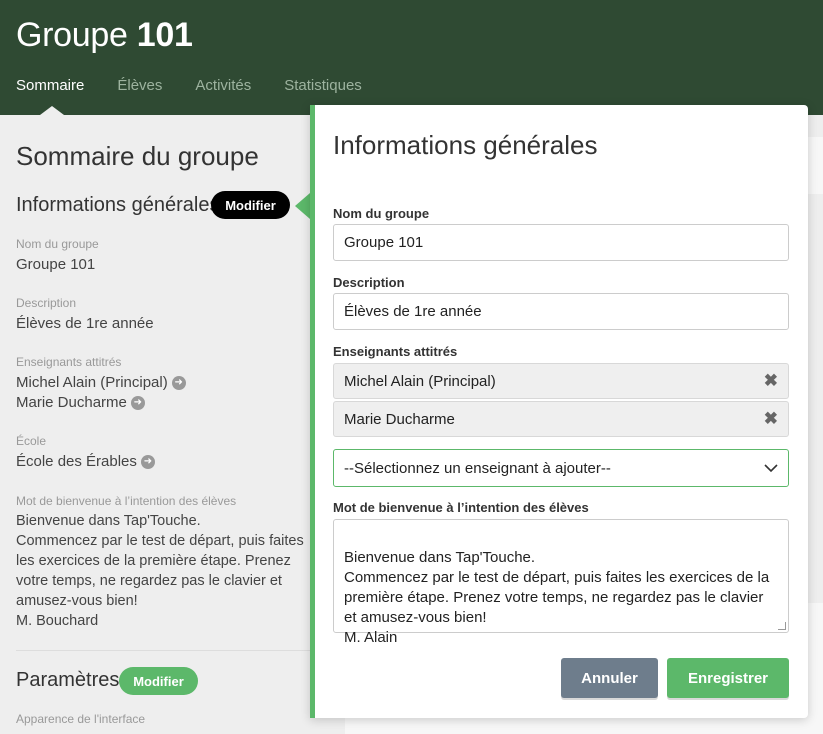 The height and width of the screenshot is (734, 823). What do you see at coordinates (302, 206) in the screenshot?
I see `modal-pointer` at bounding box center [302, 206].